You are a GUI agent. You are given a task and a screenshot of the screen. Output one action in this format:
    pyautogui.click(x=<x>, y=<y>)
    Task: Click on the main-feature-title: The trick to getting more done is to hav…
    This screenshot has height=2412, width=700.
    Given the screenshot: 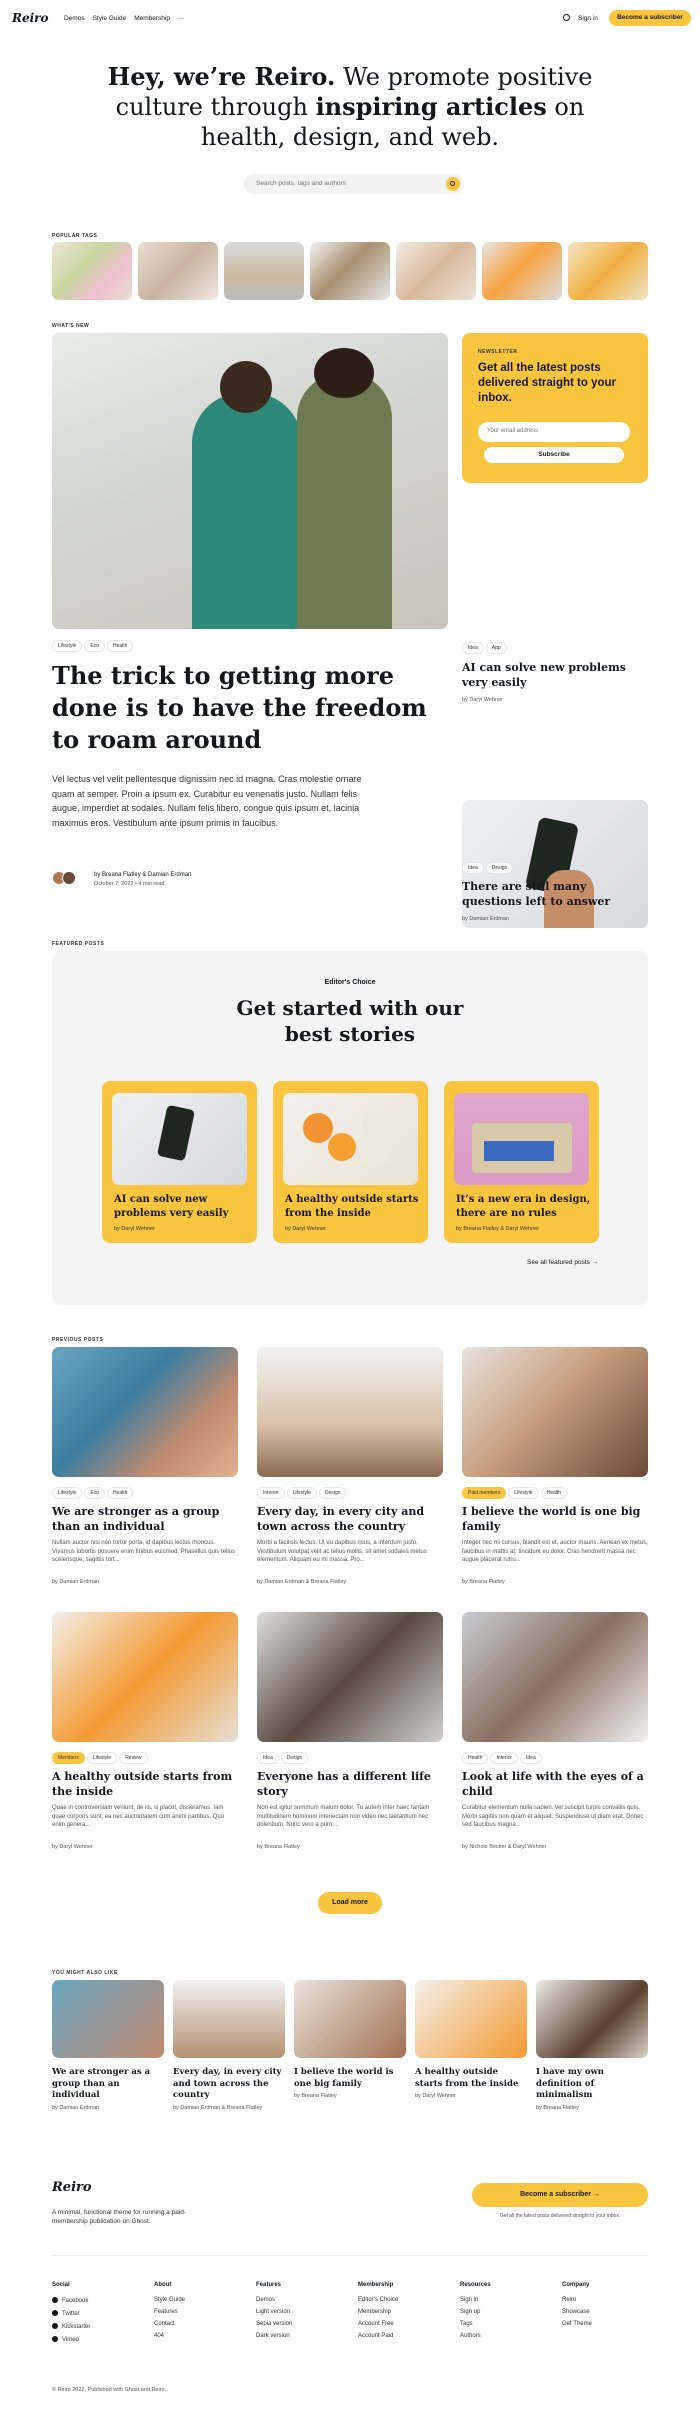 What is the action you would take?
    pyautogui.click(x=247, y=708)
    